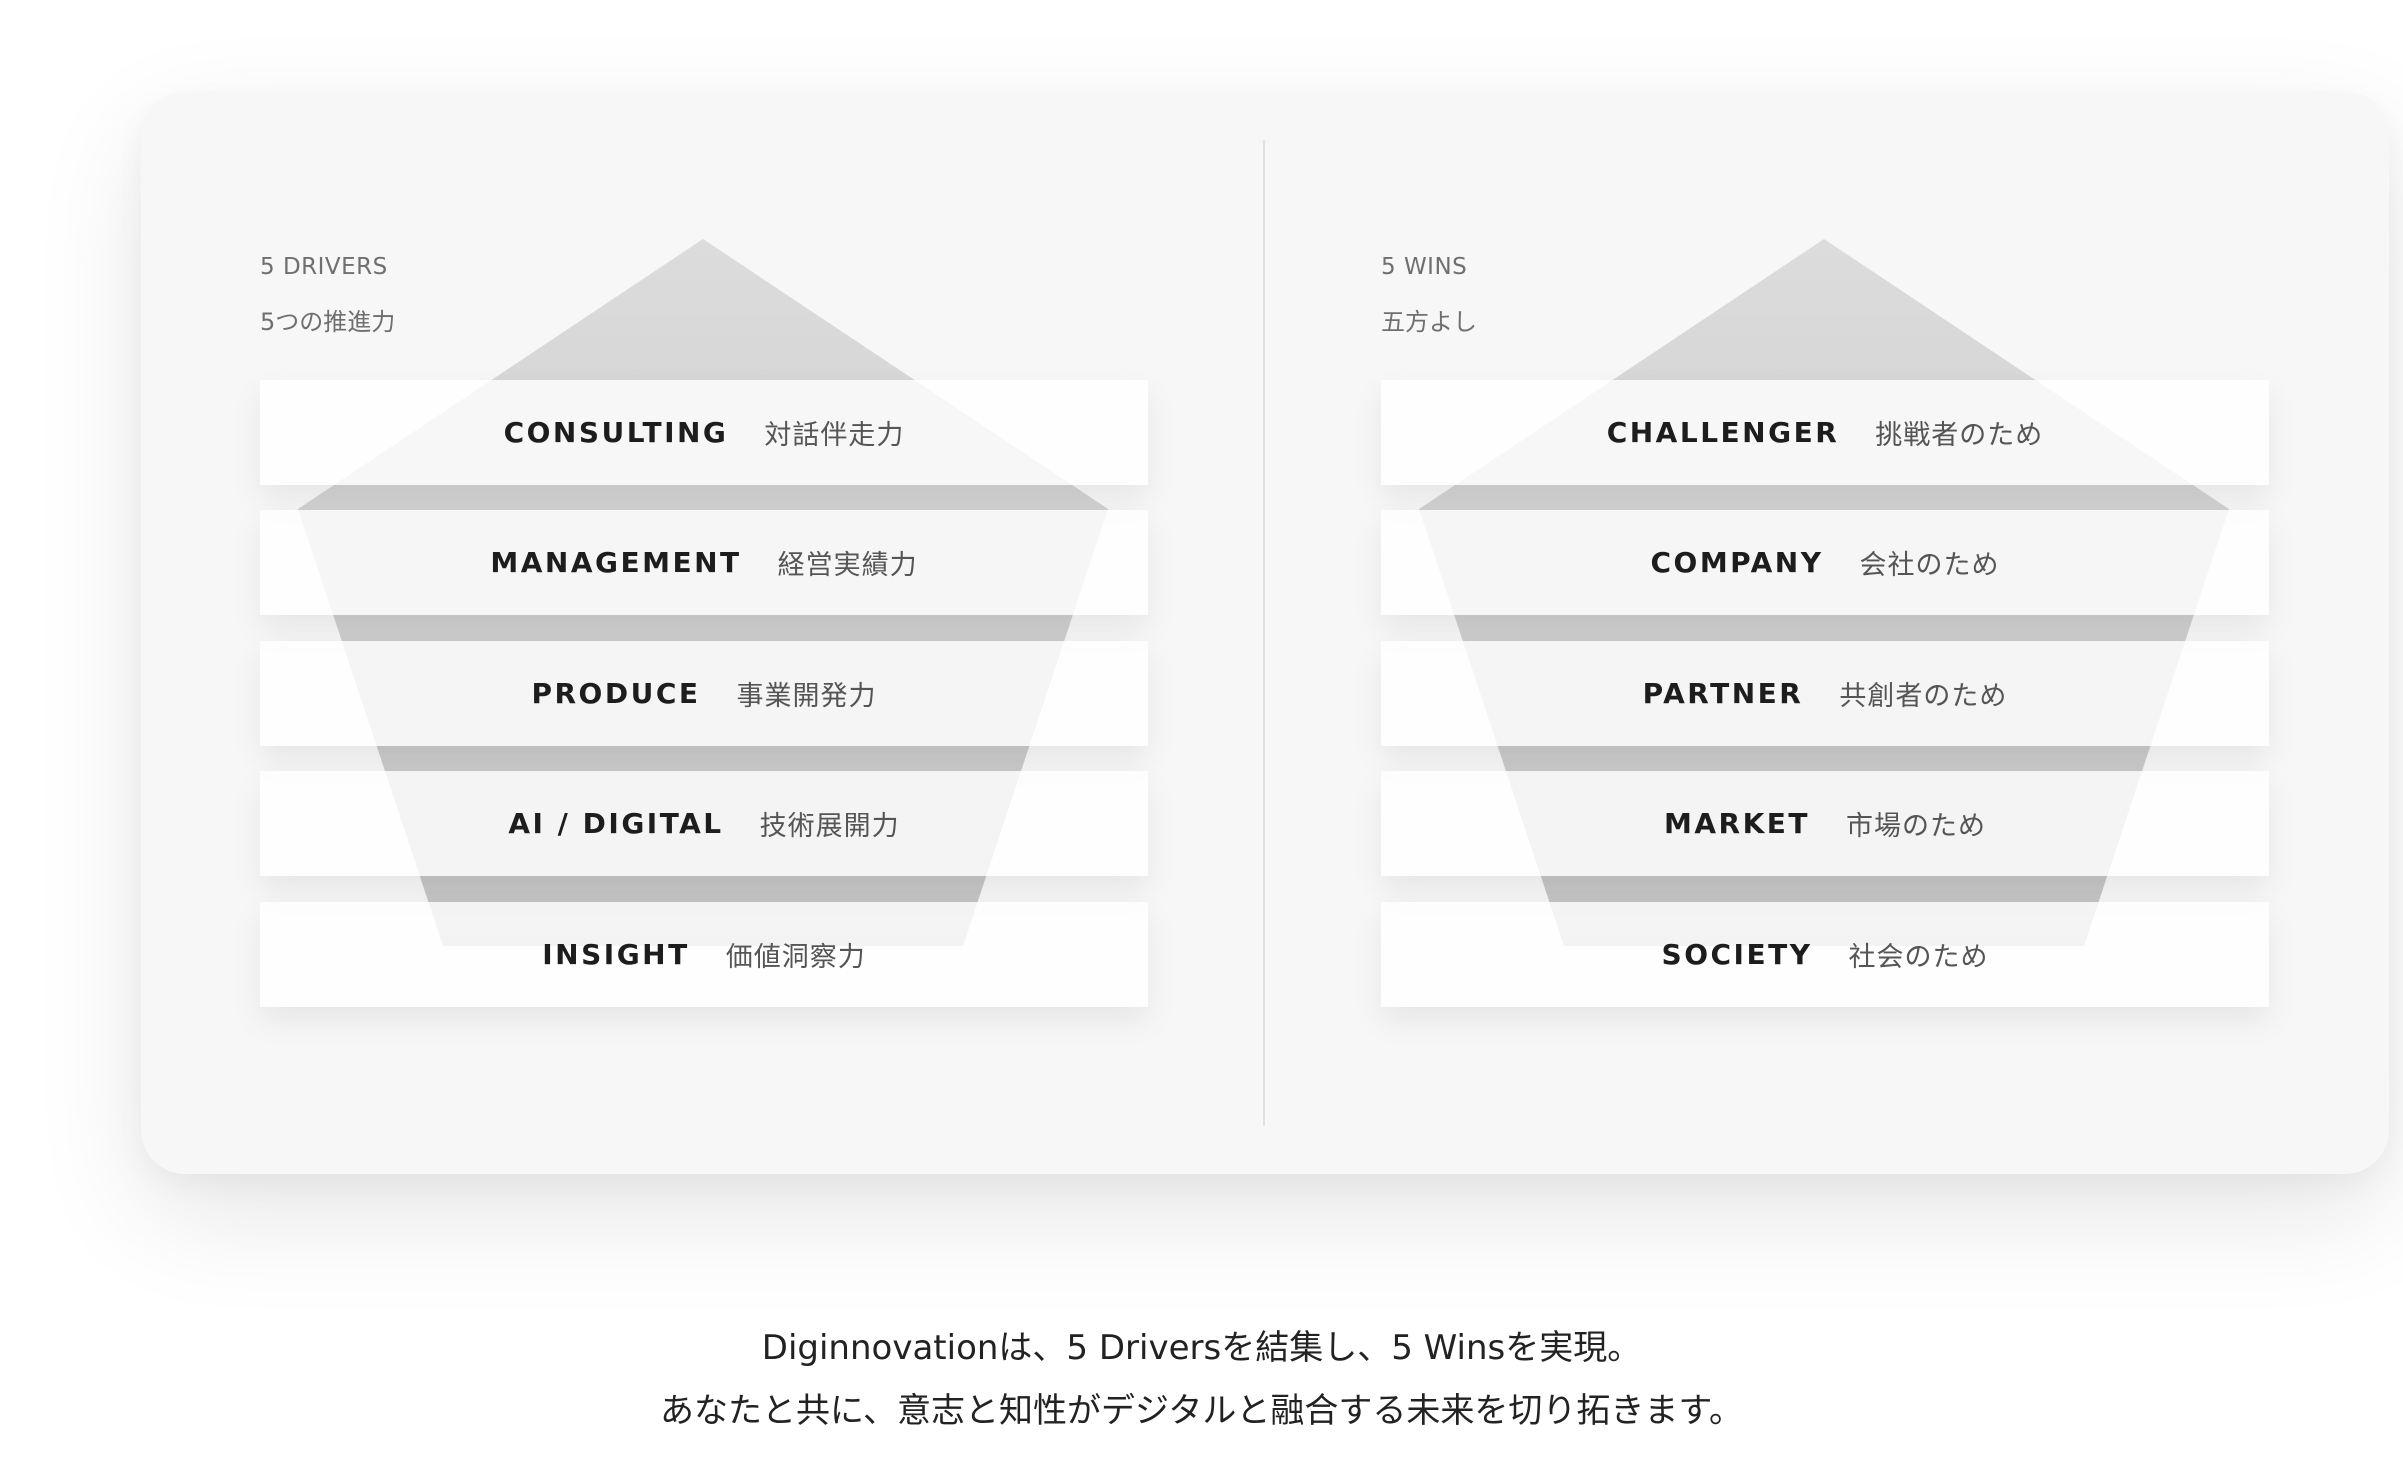 Image resolution: width=2403 pixels, height=1480 pixels. What do you see at coordinates (616, 954) in the screenshot?
I see `driver-name-en: INSIGHT` at bounding box center [616, 954].